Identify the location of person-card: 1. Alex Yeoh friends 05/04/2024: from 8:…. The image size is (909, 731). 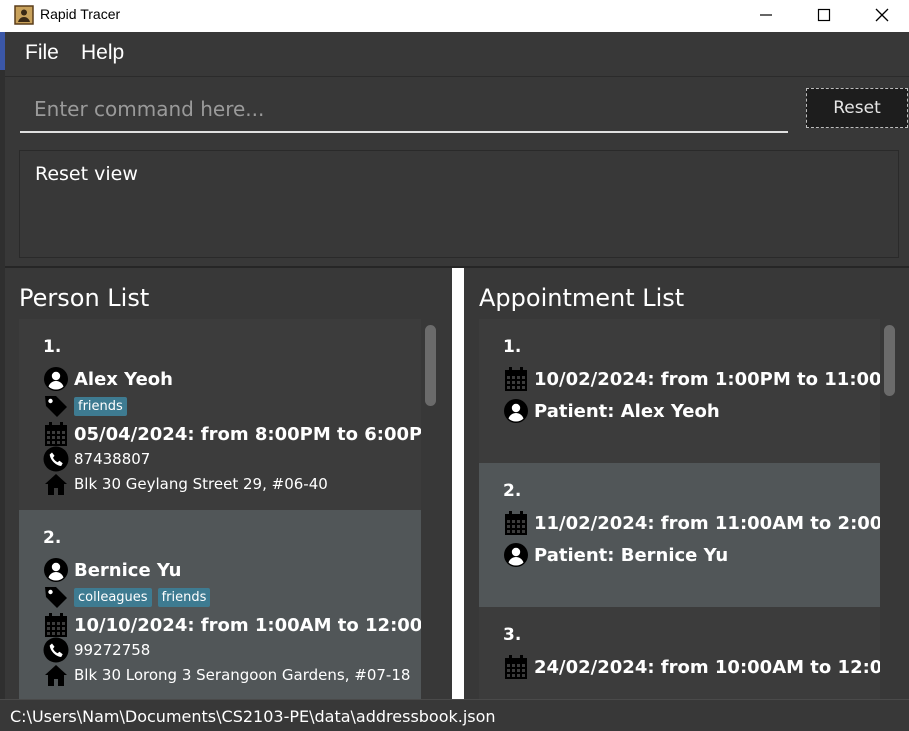
(220, 414).